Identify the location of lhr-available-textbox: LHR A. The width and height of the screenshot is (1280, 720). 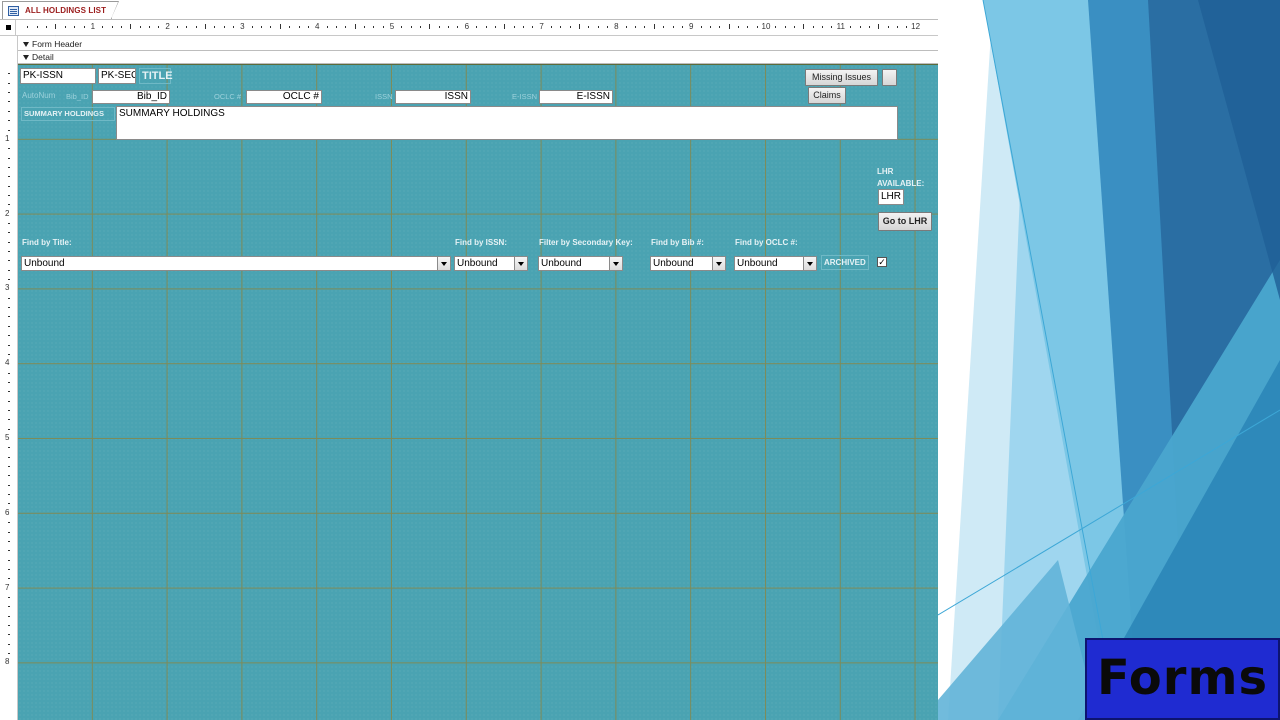
(891, 197).